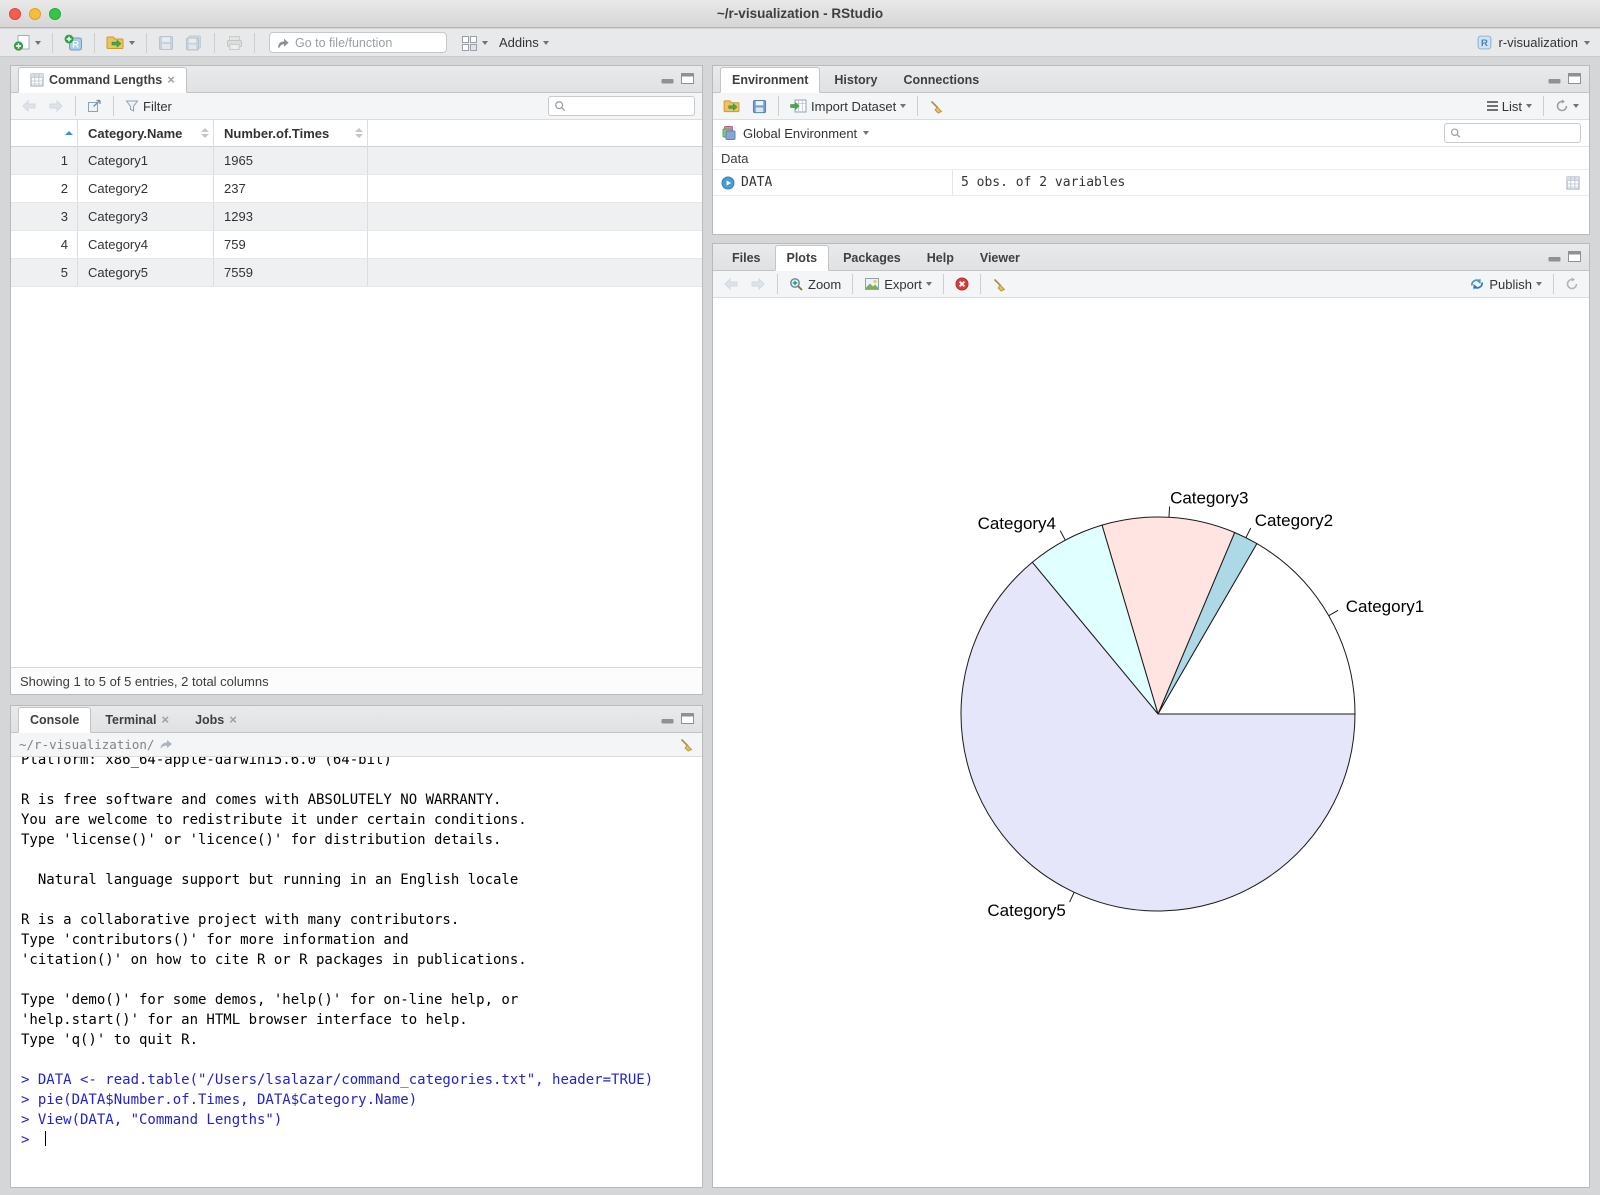 Image resolution: width=1600 pixels, height=1195 pixels. What do you see at coordinates (728, 183) in the screenshot?
I see `expand-object-icon` at bounding box center [728, 183].